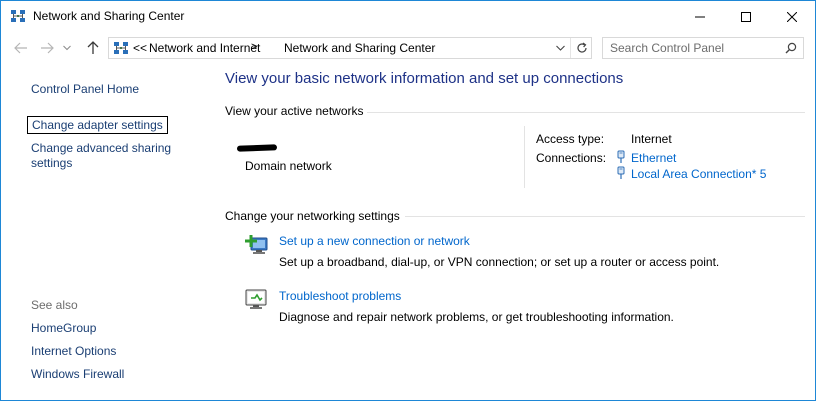 The width and height of the screenshot is (816, 401). I want to click on address-dropdown-button, so click(560, 48).